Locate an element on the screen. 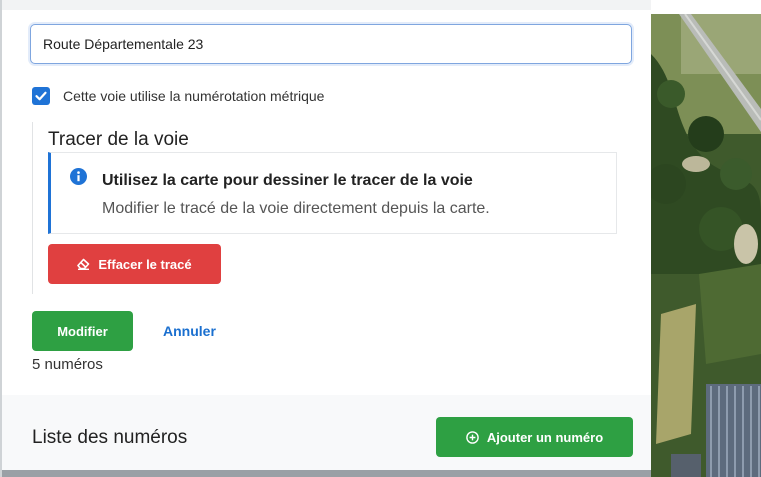 The height and width of the screenshot is (477, 761). trace-title: Tracer de la voie is located at coordinates (118, 139).